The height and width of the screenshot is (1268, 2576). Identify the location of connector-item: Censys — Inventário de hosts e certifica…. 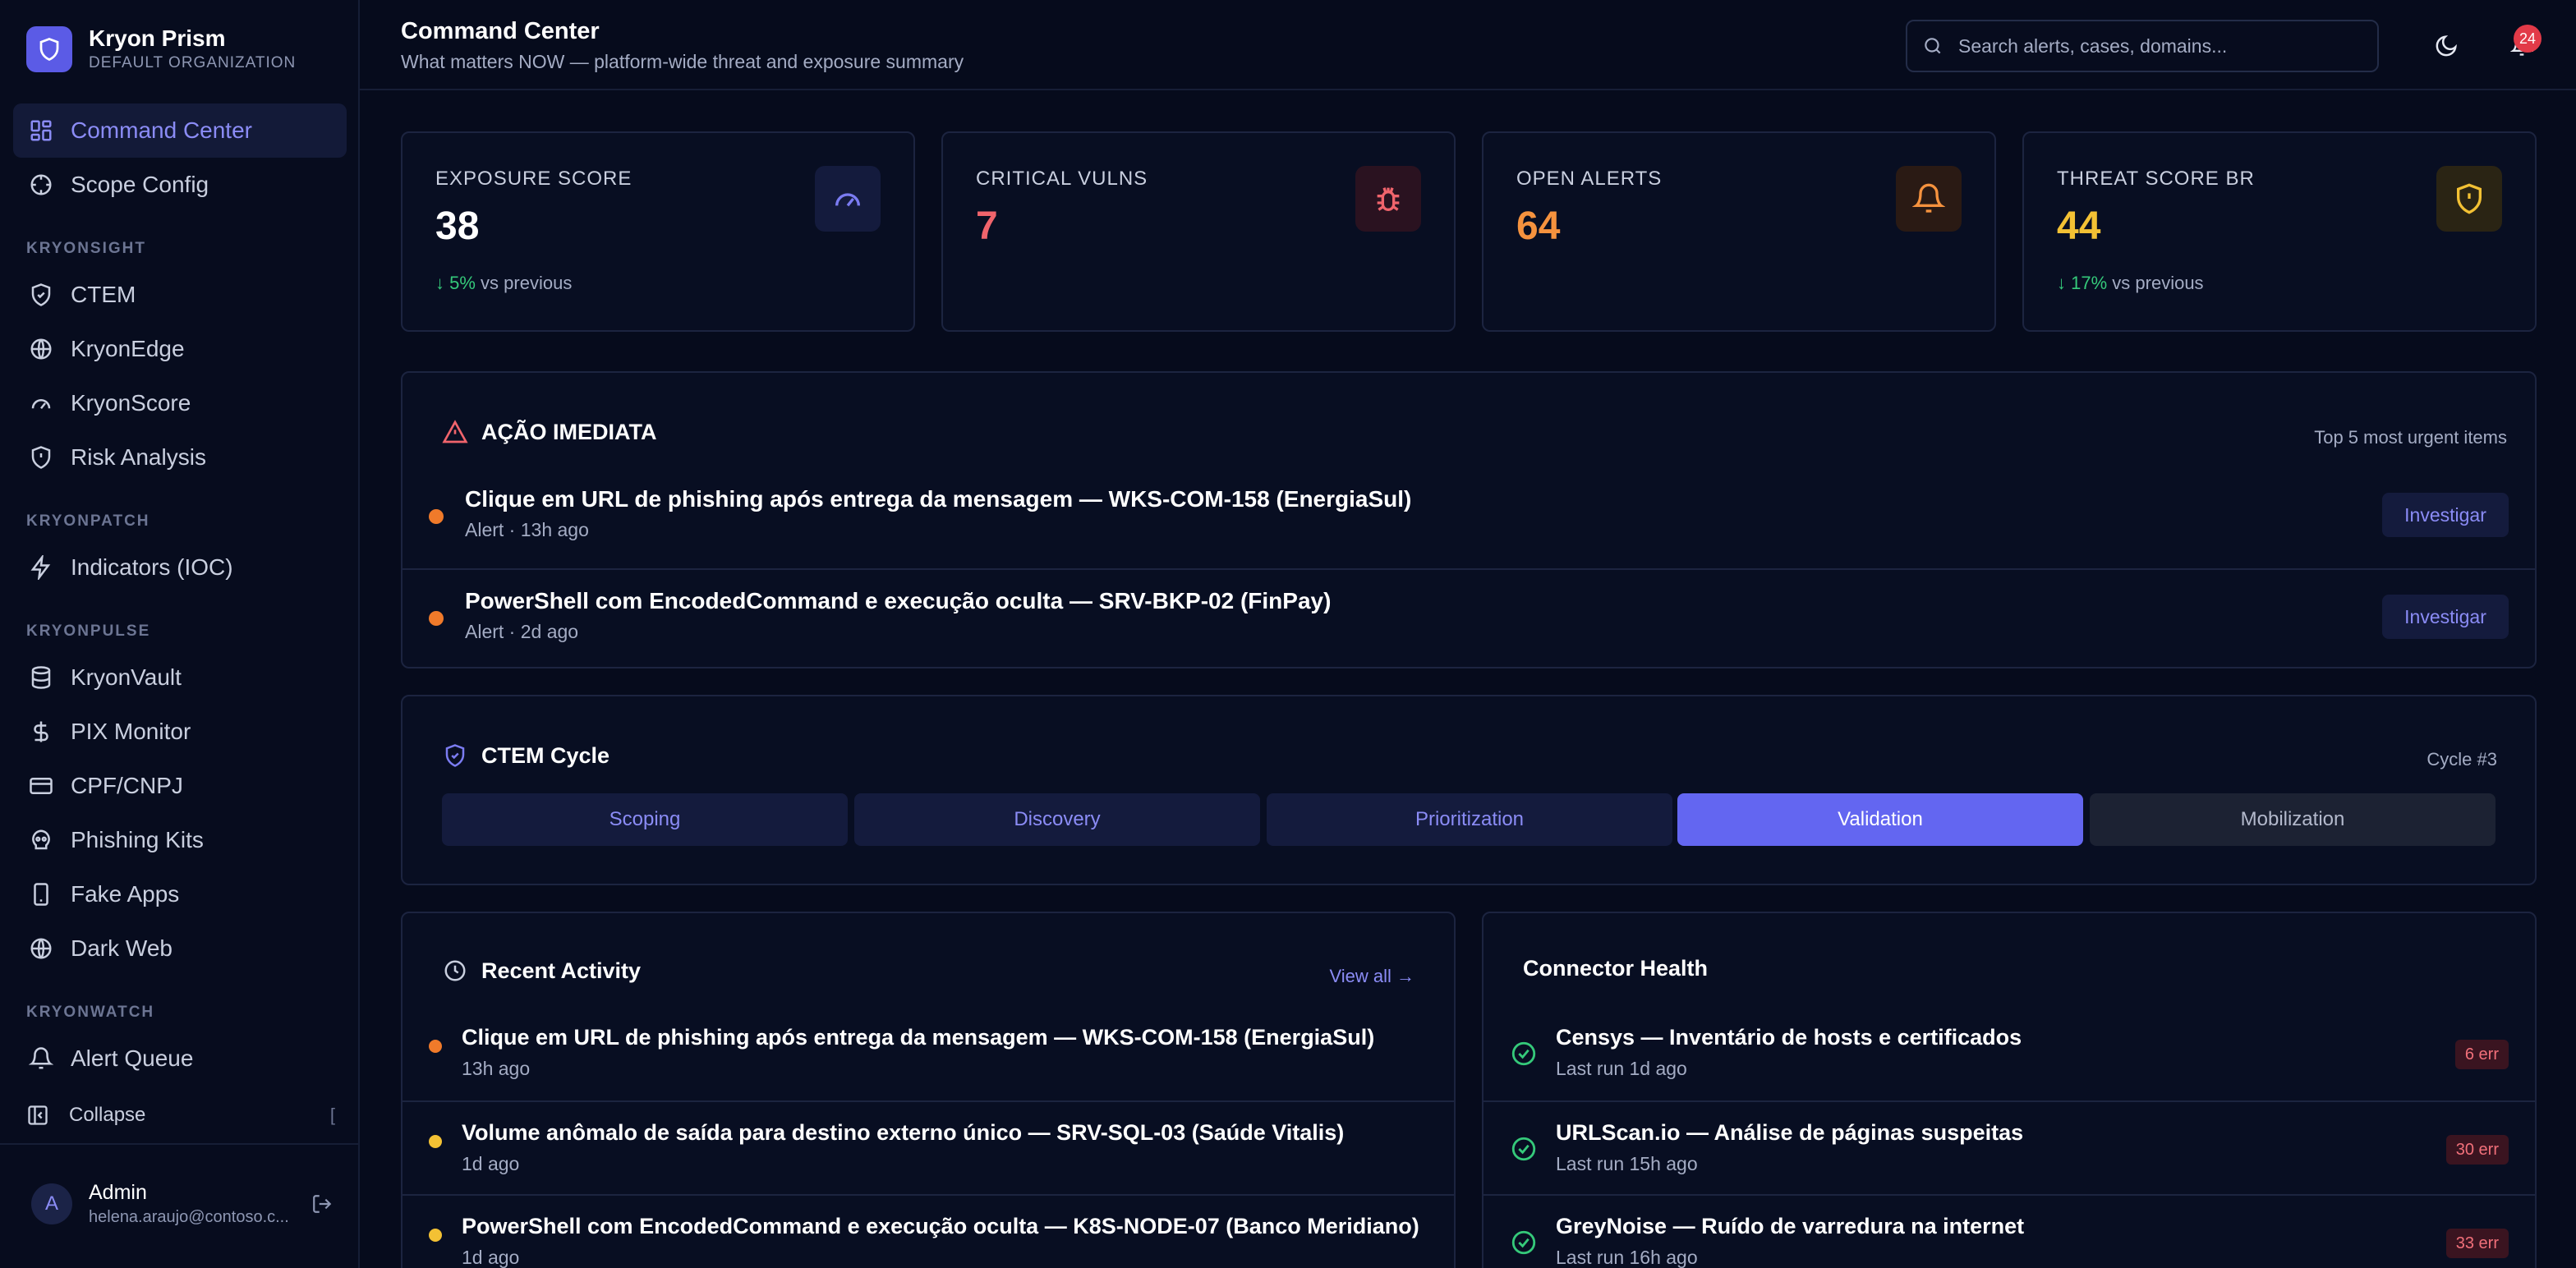
(2009, 1053).